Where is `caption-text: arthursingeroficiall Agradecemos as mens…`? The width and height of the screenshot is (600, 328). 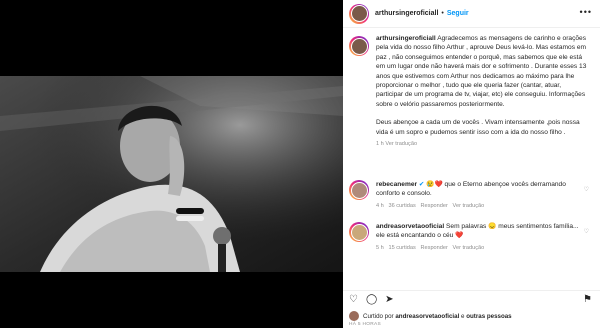
caption-text: arthursingeroficiall Agradecemos as mens… is located at coordinates (482, 91).